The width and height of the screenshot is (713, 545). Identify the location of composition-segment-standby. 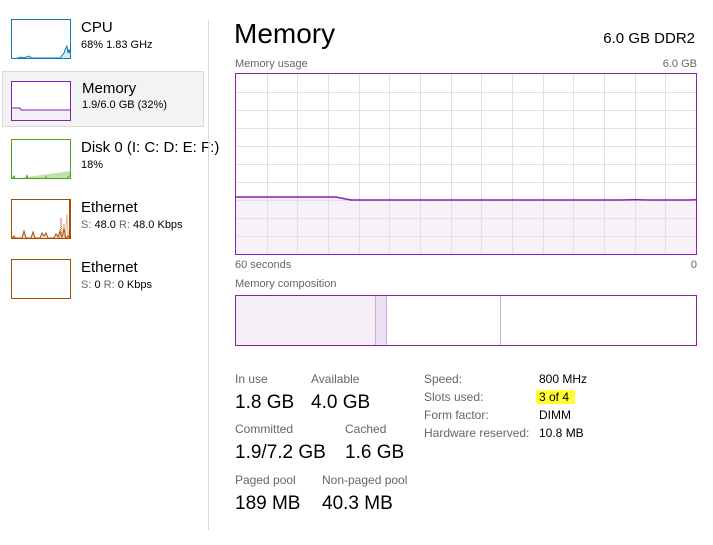
(444, 320).